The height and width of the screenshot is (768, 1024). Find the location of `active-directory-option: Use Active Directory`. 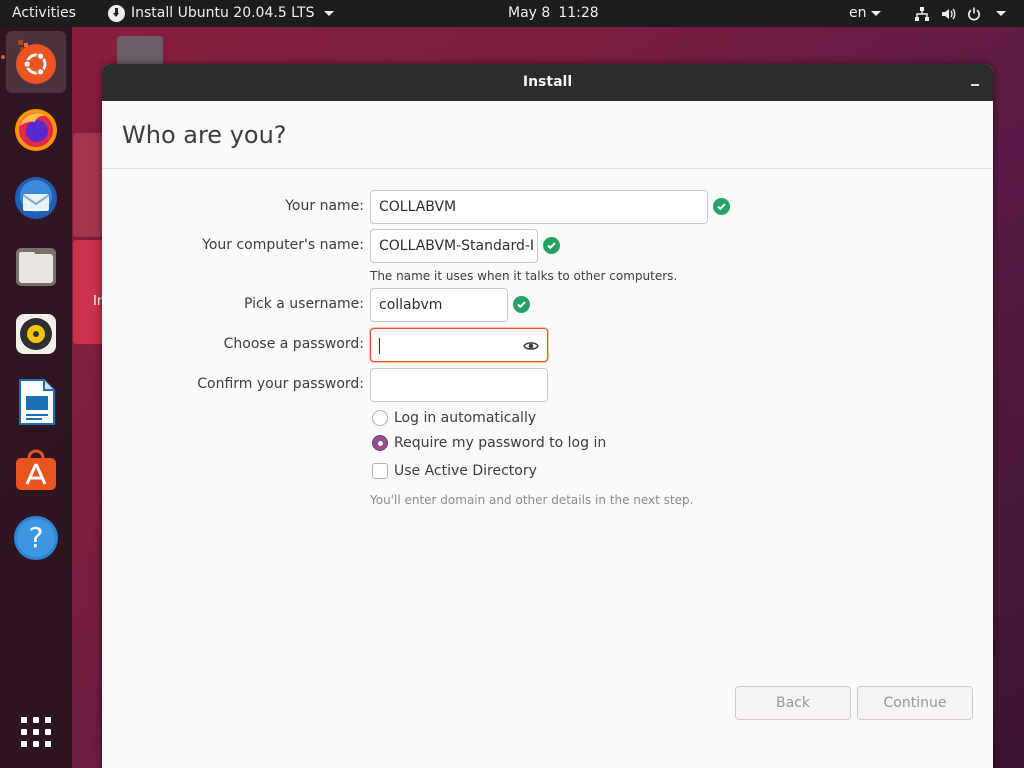

active-directory-option: Use Active Directory is located at coordinates (454, 471).